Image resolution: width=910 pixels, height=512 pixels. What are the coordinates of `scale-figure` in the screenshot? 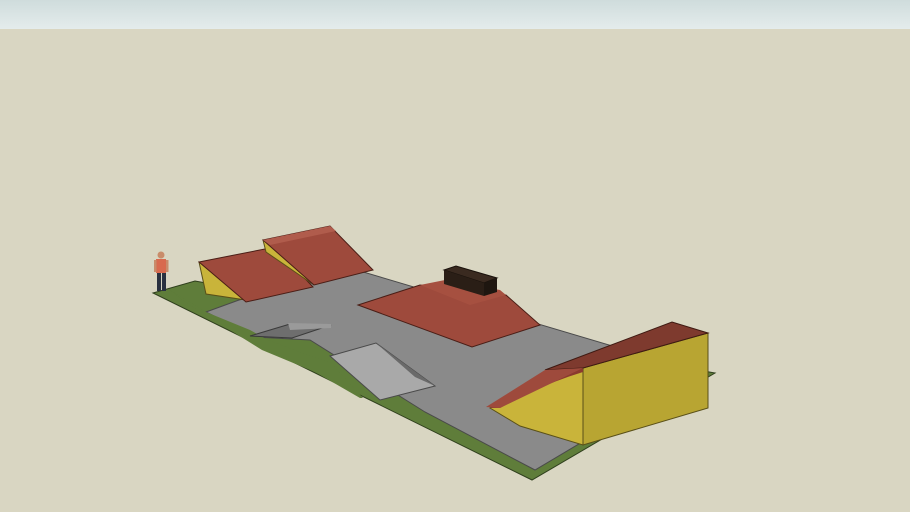 It's located at (161, 271).